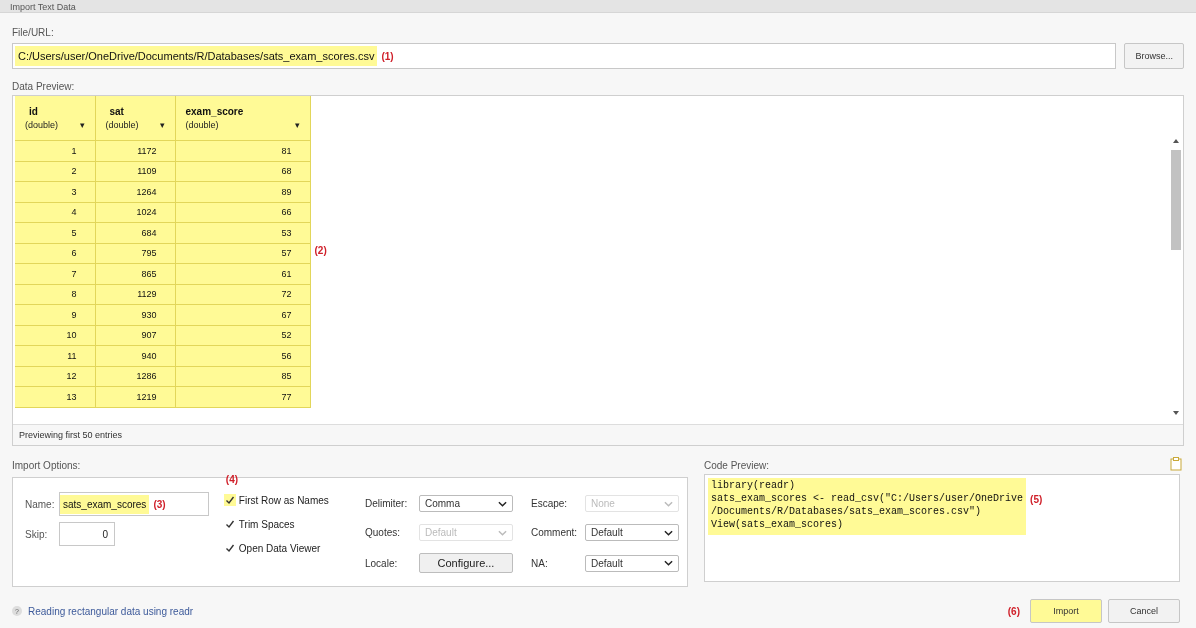  What do you see at coordinates (43, 86) in the screenshot?
I see `data-preview-label: Data Preview:` at bounding box center [43, 86].